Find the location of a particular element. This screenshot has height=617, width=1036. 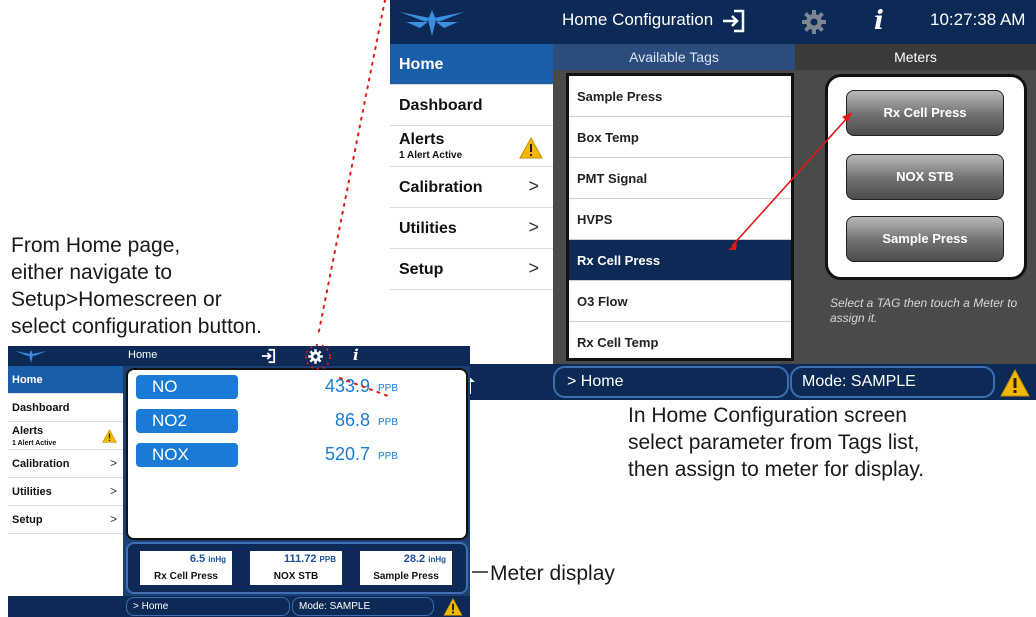

tag-label: HVPS is located at coordinates (595, 219).